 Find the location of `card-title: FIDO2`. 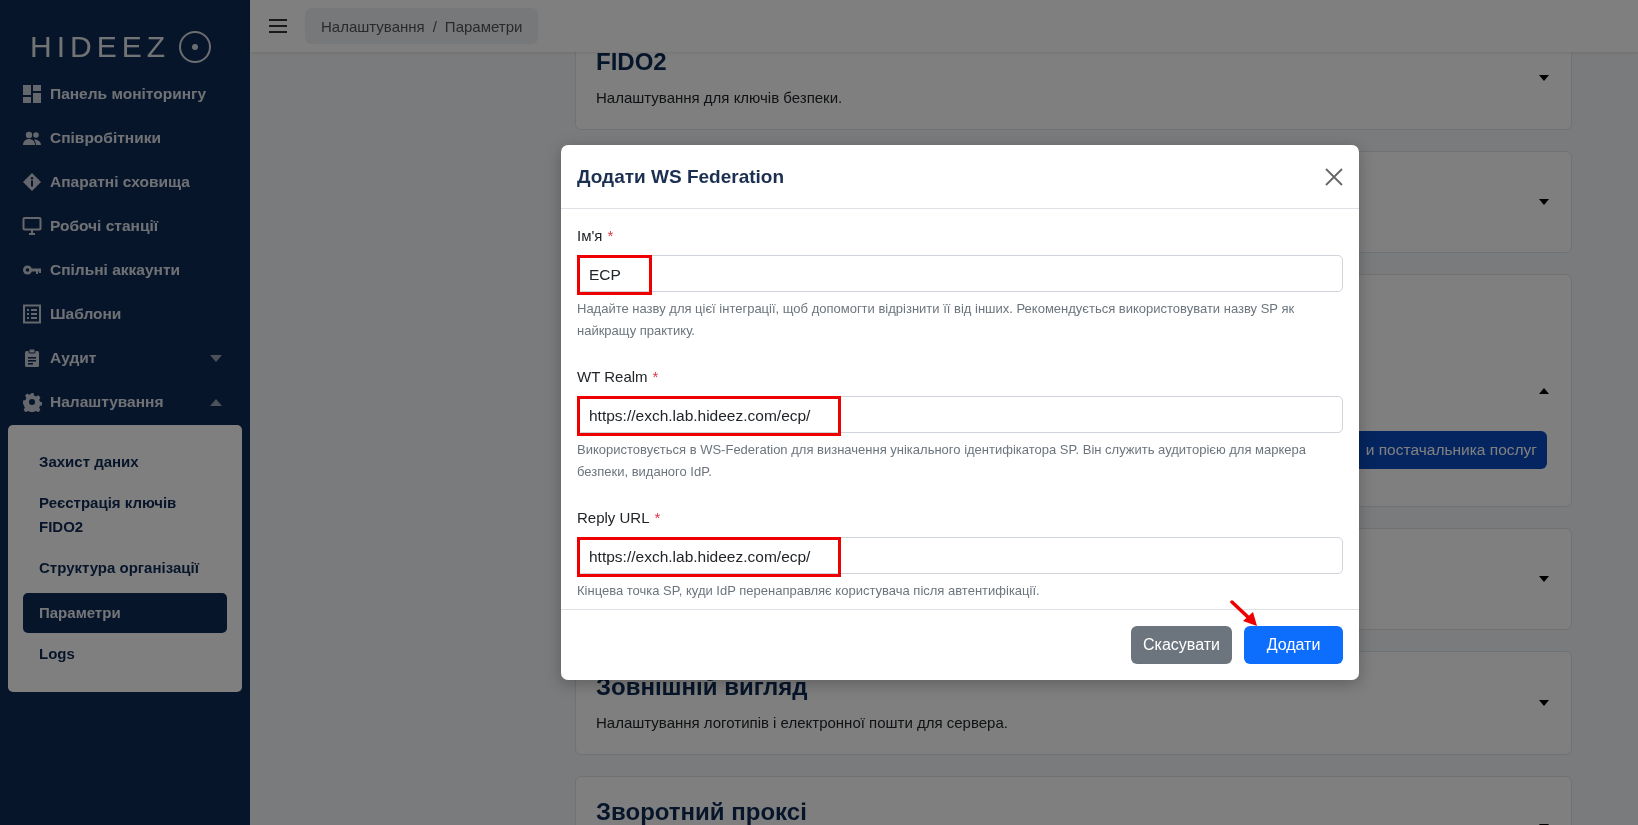

card-title: FIDO2 is located at coordinates (632, 62).